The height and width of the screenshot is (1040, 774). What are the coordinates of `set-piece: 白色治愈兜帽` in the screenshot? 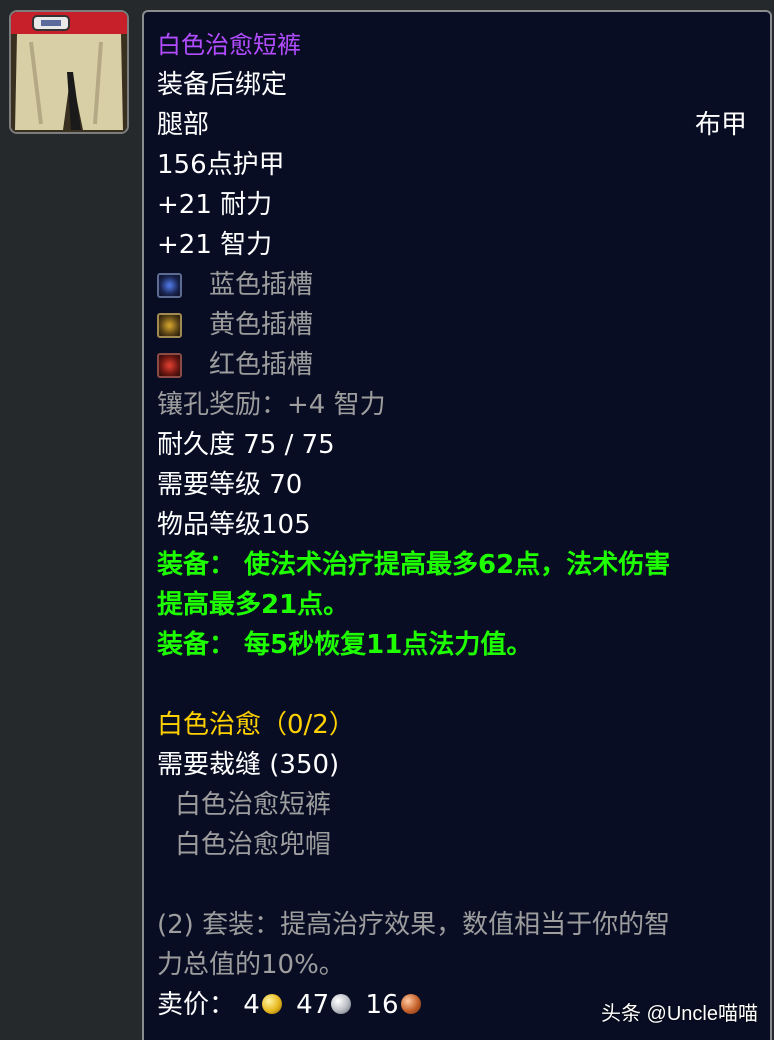 It's located at (253, 845).